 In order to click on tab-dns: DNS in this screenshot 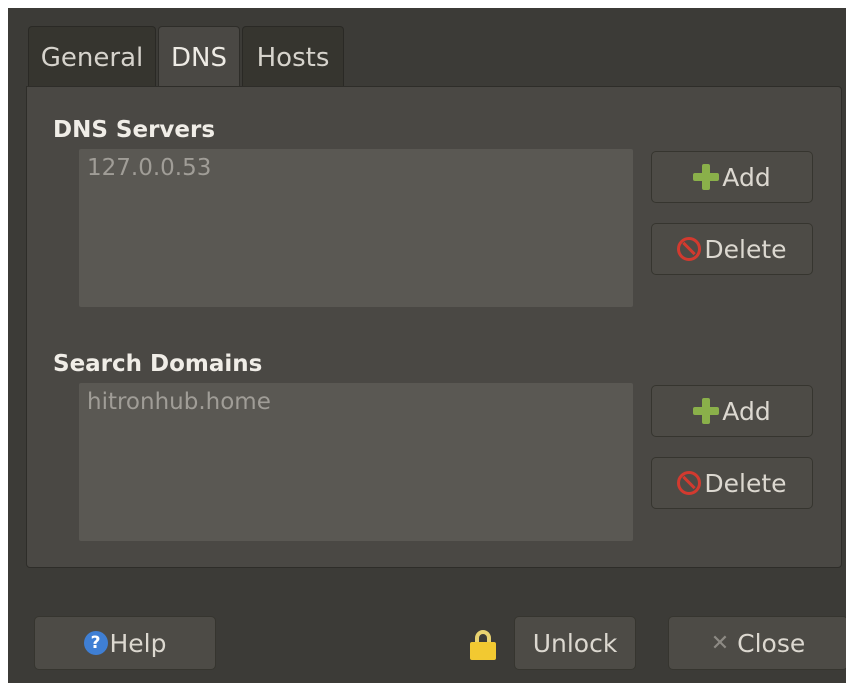, I will do `click(199, 57)`.